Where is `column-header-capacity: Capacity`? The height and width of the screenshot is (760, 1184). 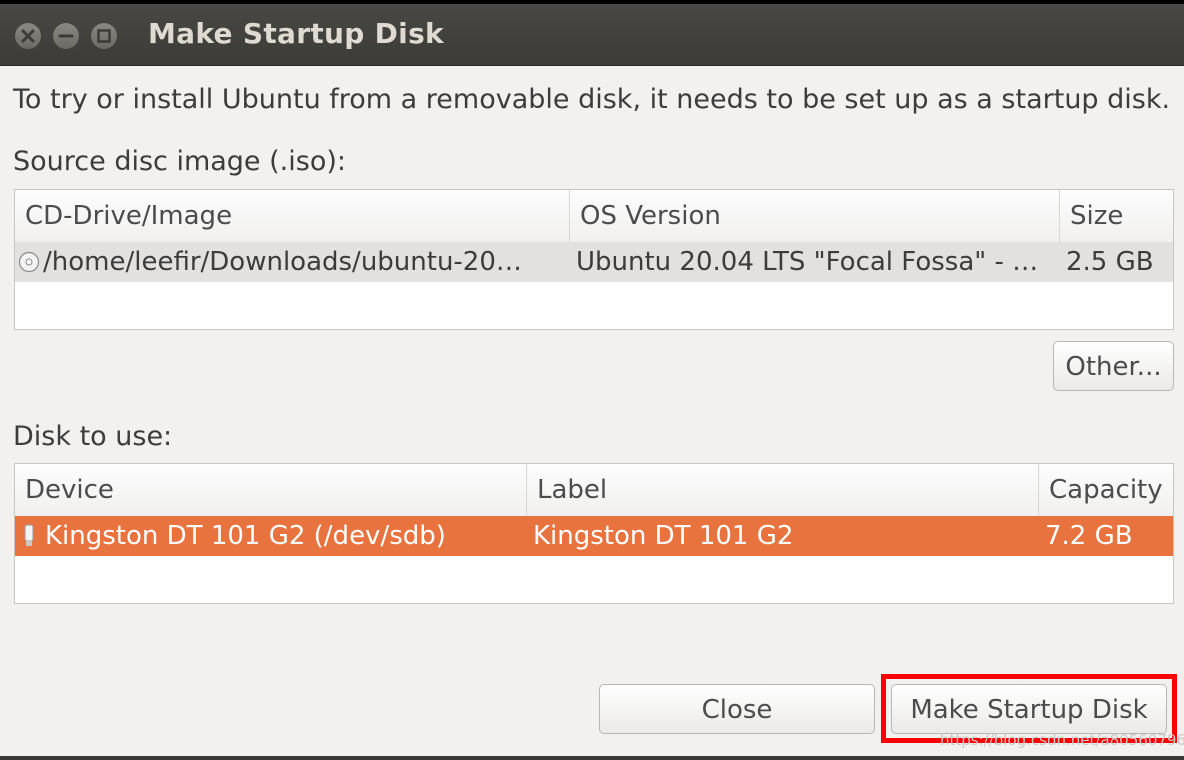
column-header-capacity: Capacity is located at coordinates (1106, 490).